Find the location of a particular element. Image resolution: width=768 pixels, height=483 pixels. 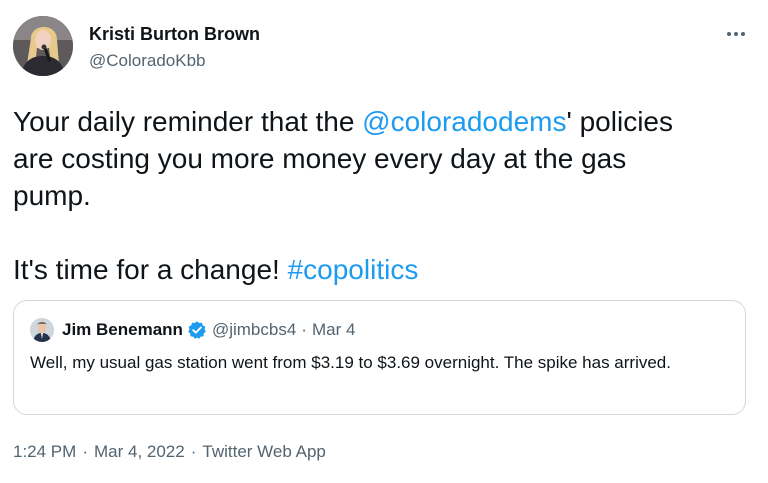

hashtag-link: #copolitics is located at coordinates (353, 269).